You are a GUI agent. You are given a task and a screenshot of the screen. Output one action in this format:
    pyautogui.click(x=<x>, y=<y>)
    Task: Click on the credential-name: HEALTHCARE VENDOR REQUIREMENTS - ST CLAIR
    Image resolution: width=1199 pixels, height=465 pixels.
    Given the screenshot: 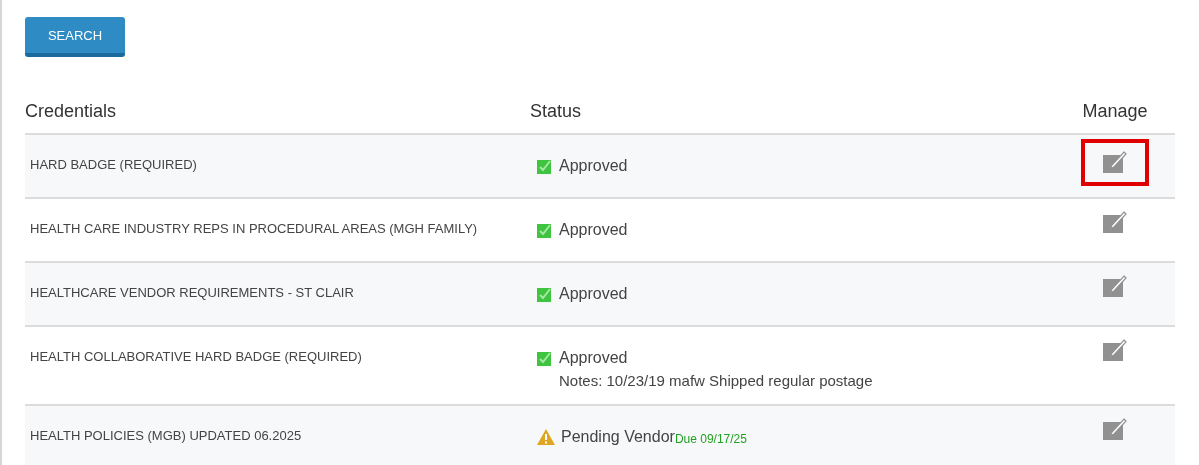 What is the action you would take?
    pyautogui.click(x=191, y=292)
    